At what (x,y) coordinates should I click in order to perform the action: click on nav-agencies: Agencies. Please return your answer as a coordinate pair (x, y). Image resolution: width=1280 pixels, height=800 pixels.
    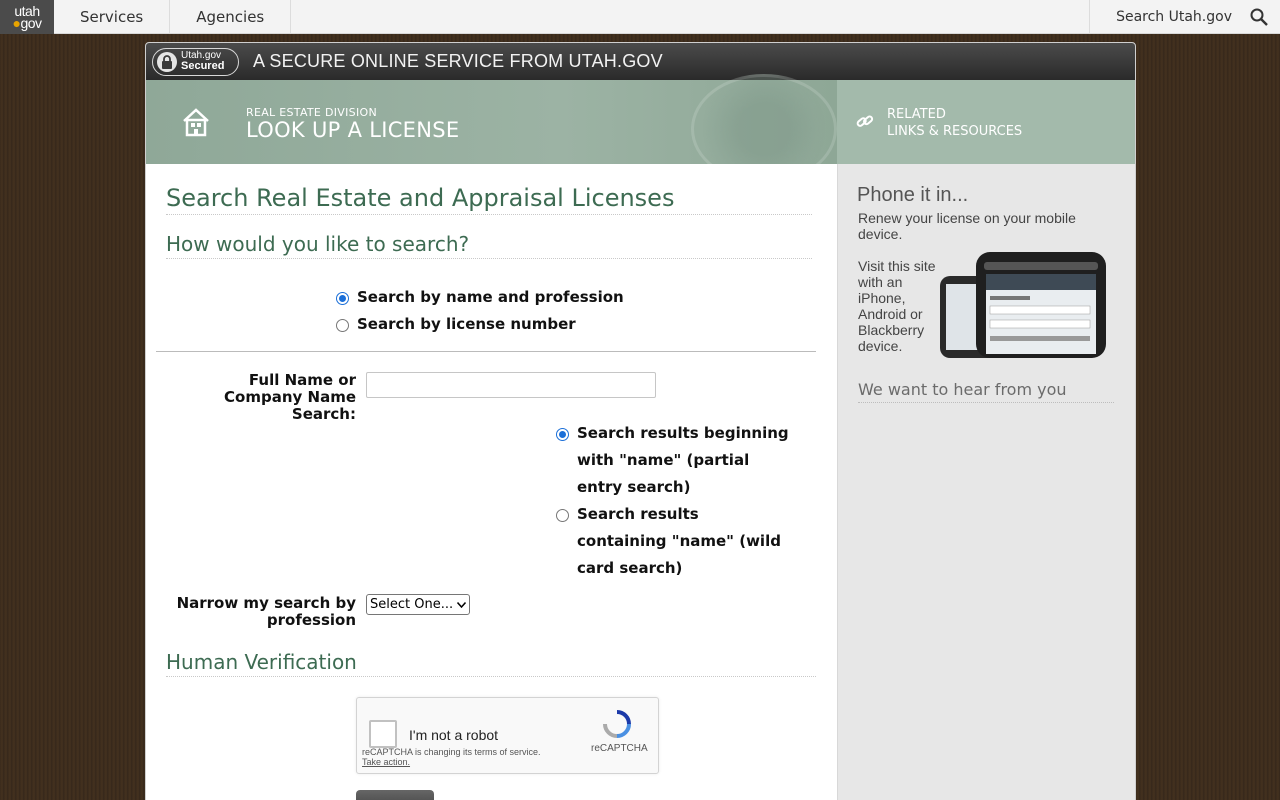
    Looking at the image, I should click on (231, 16).